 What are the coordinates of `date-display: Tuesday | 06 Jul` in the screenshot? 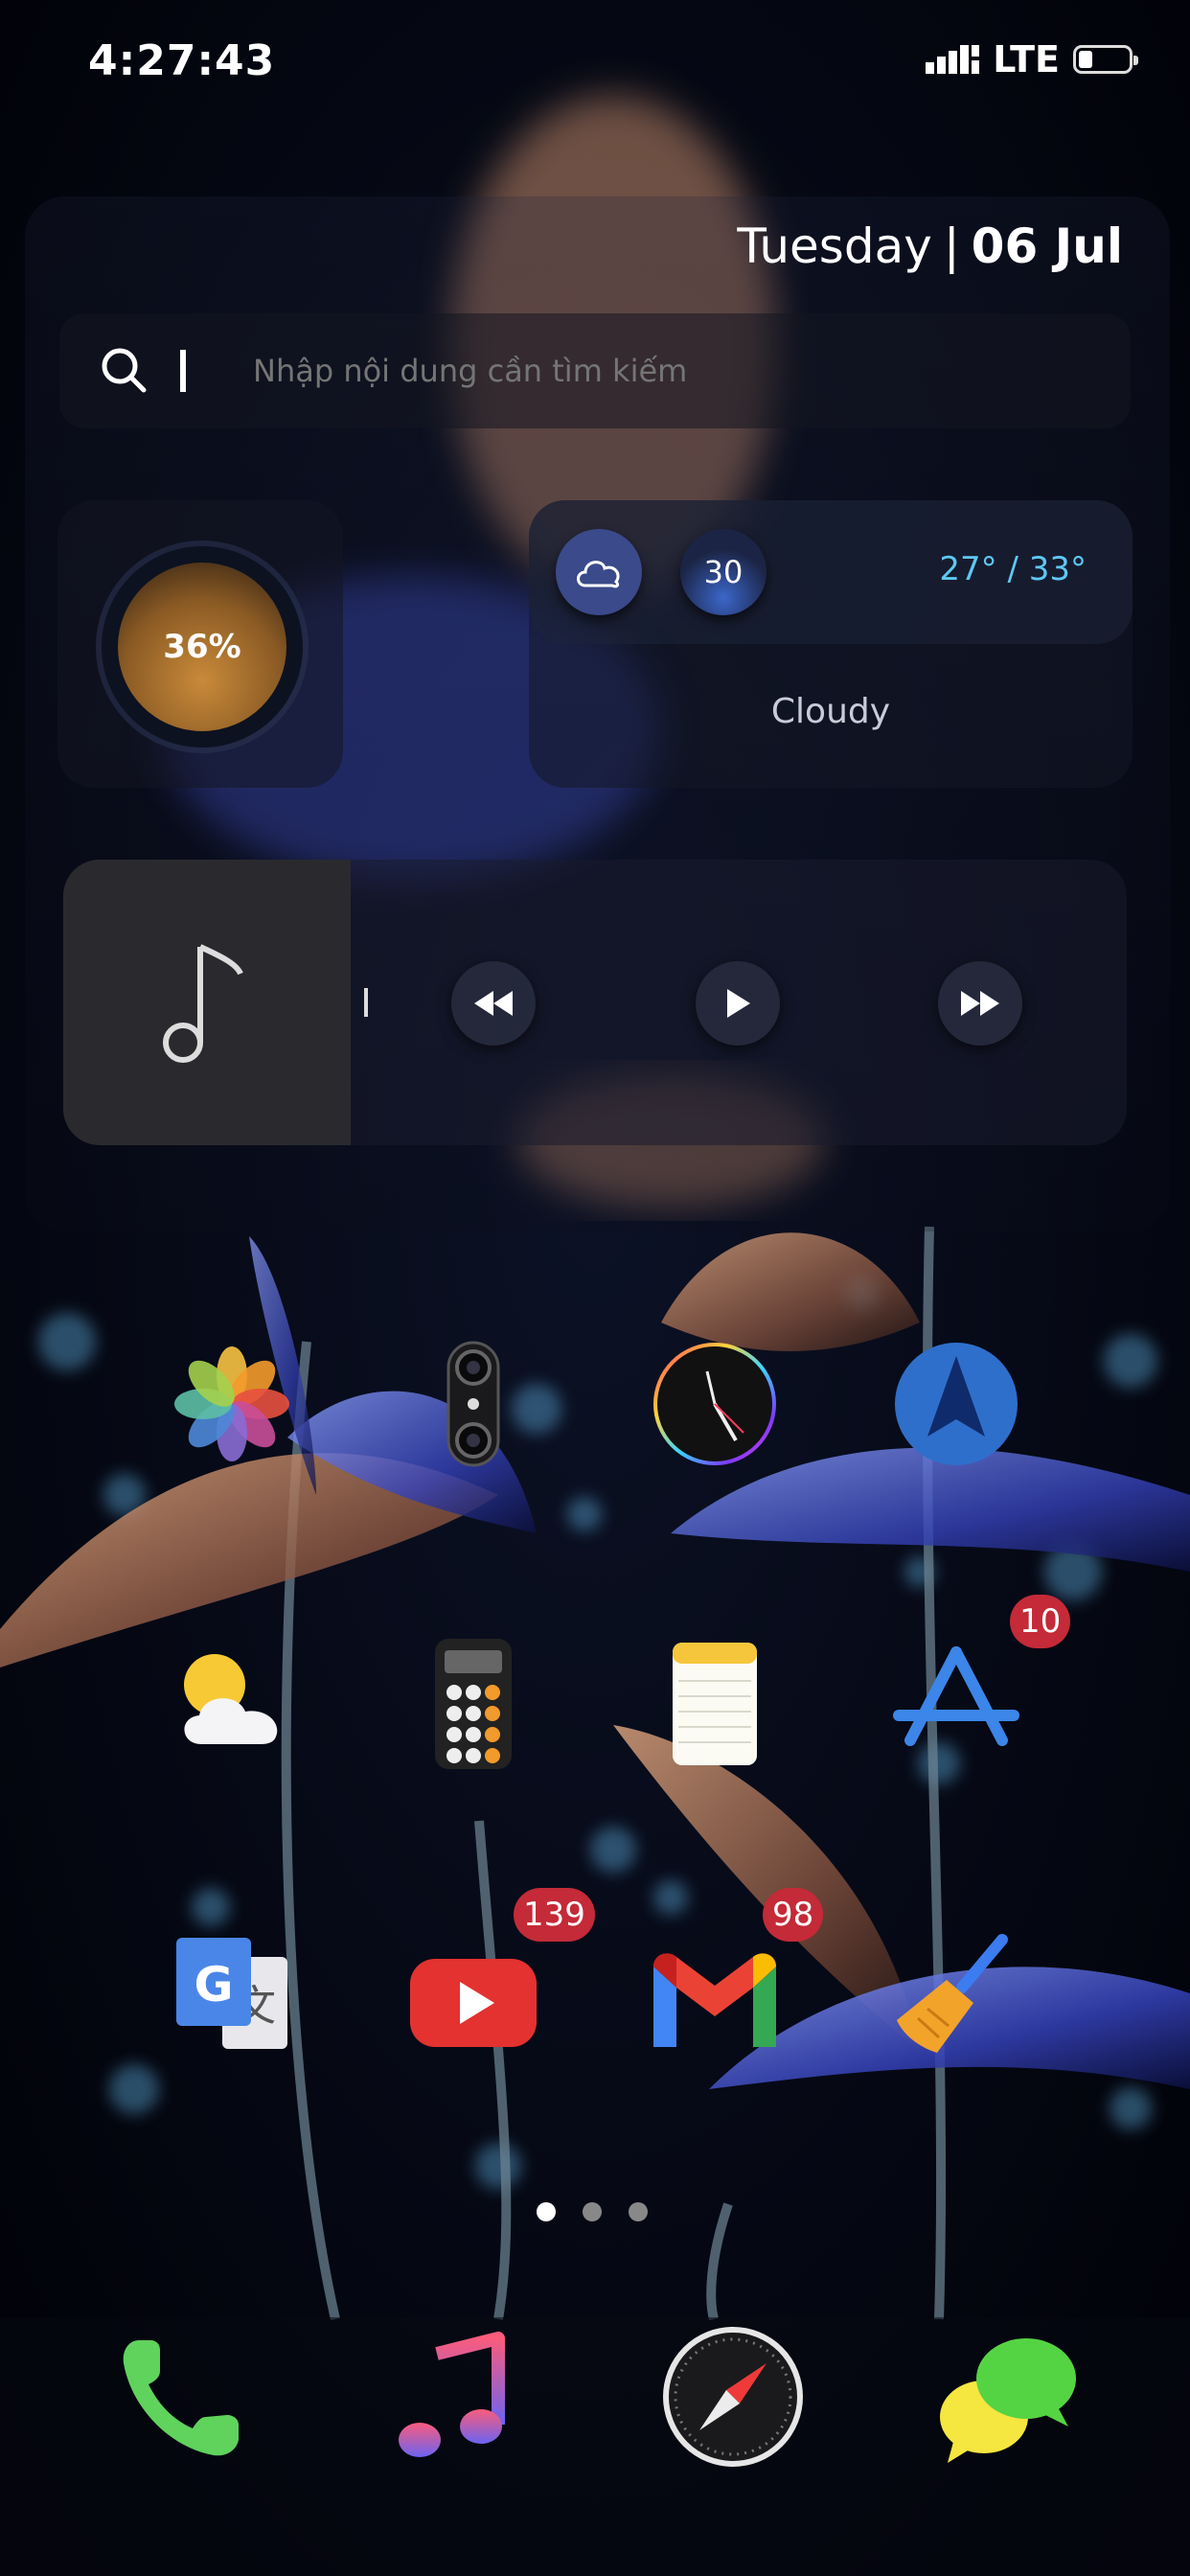 It's located at (930, 246).